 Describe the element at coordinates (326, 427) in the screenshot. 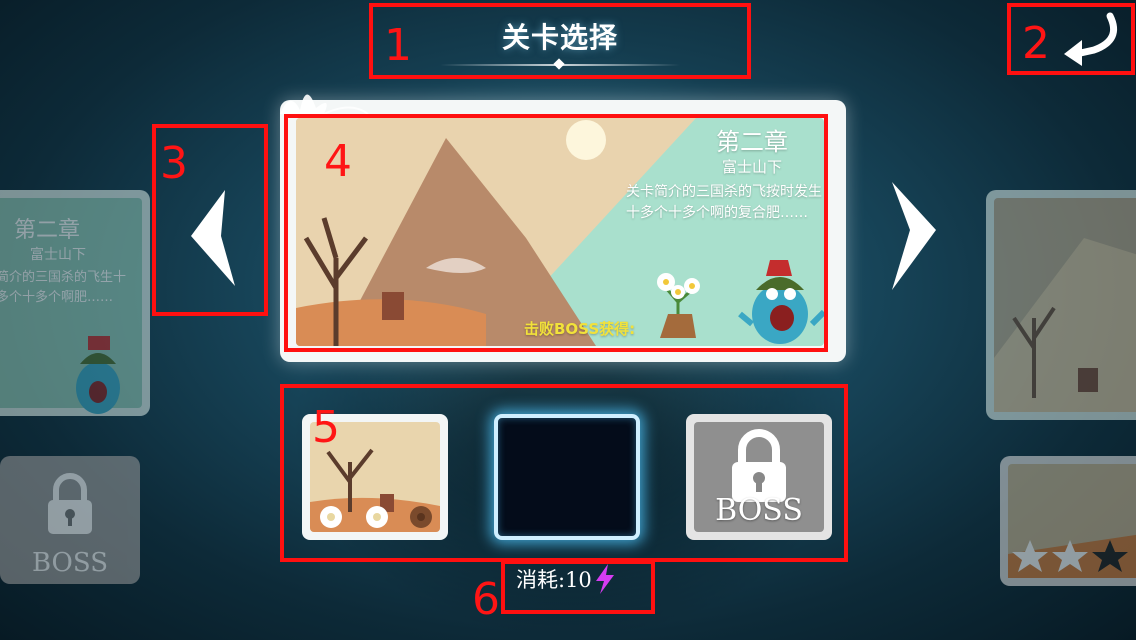

I see `annotation-number-5: 5` at that location.